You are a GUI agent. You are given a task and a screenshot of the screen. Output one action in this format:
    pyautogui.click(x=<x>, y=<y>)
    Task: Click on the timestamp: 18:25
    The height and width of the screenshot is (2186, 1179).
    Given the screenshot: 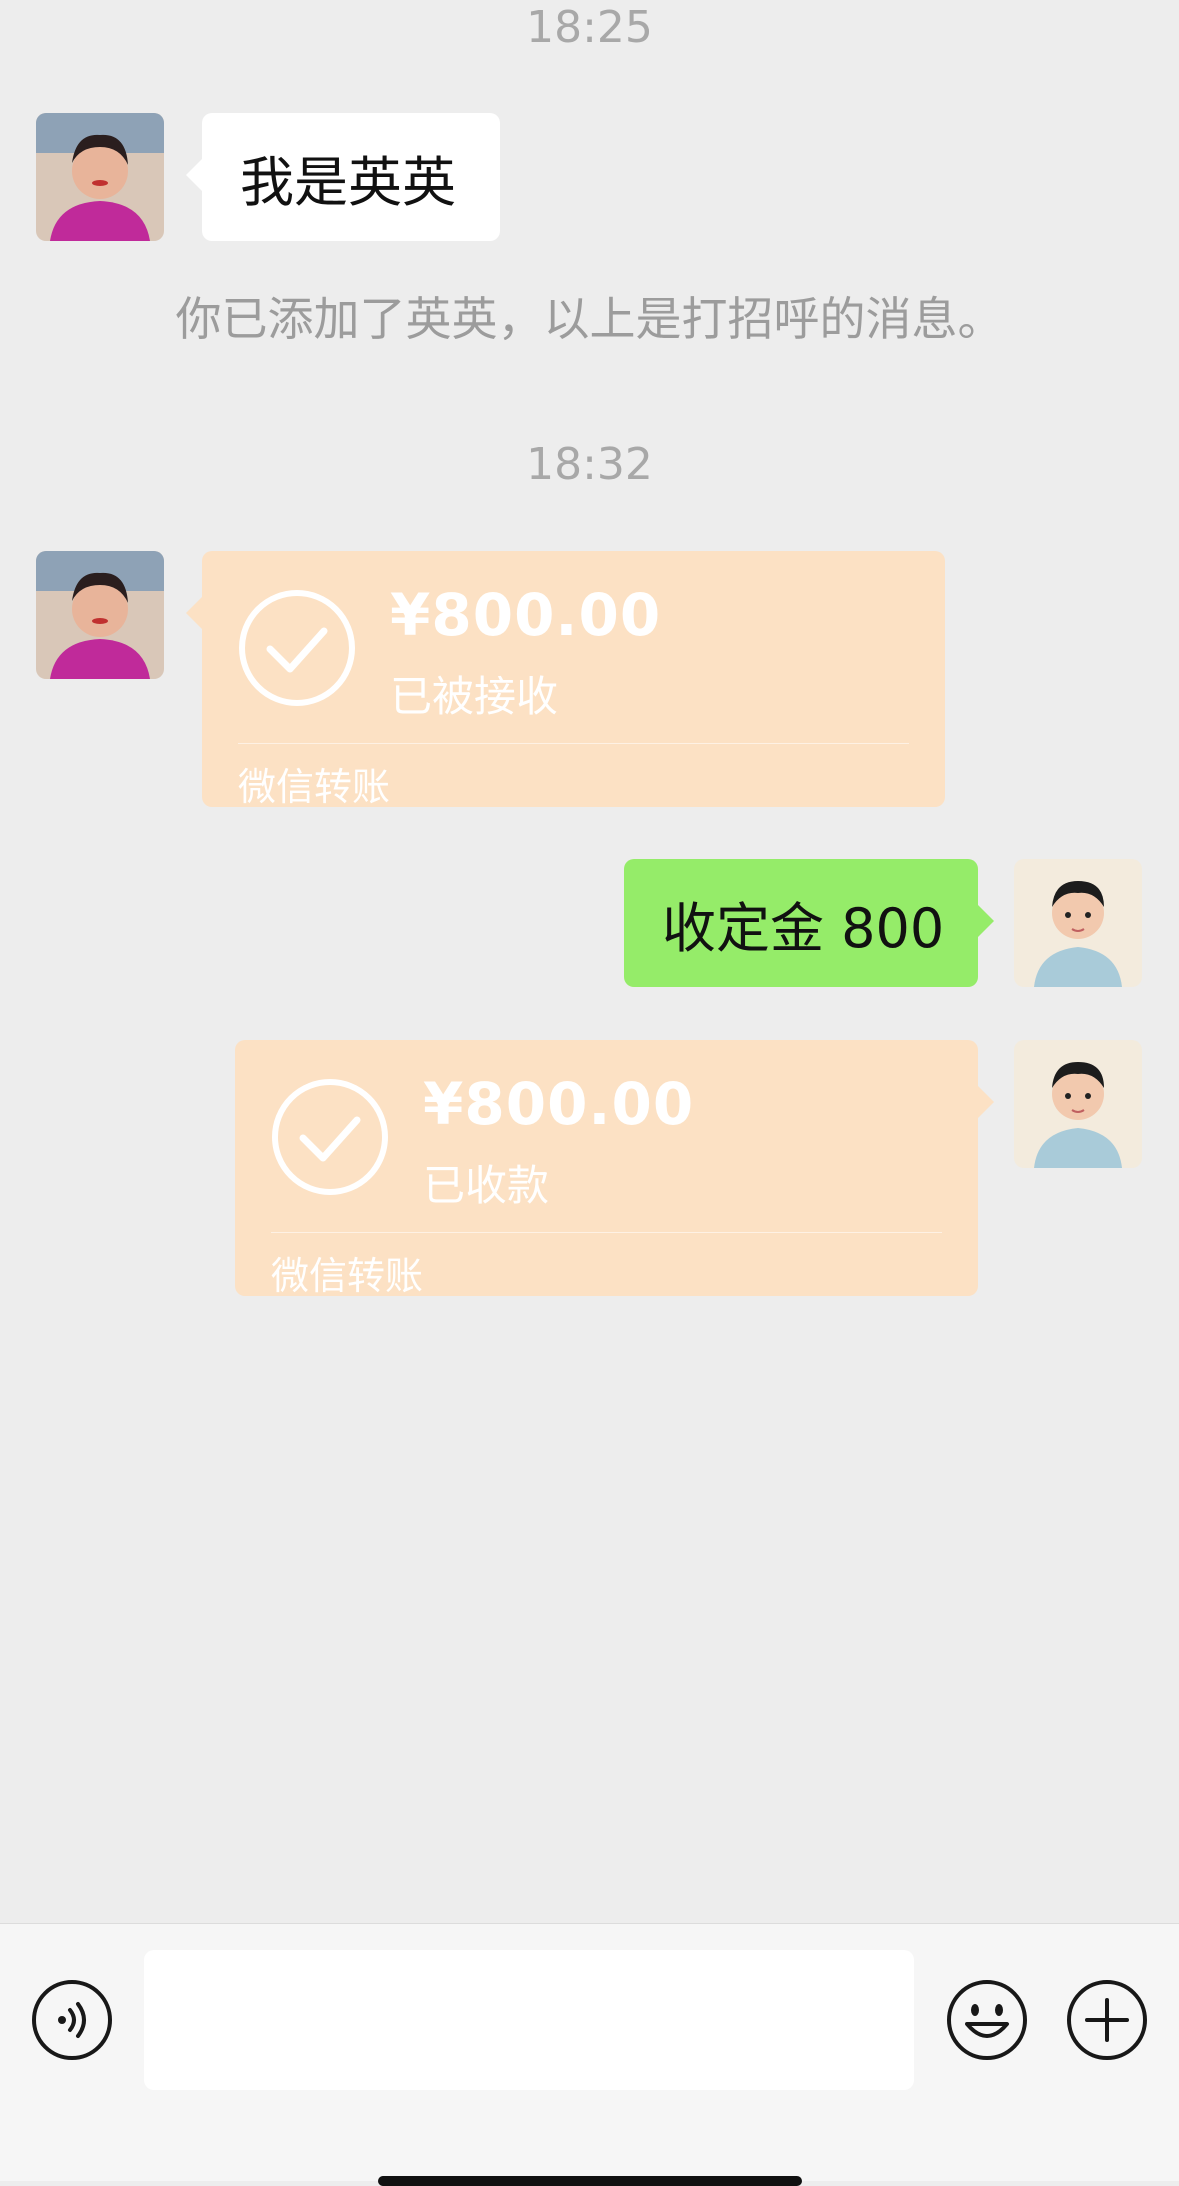 What is the action you would take?
    pyautogui.click(x=589, y=27)
    